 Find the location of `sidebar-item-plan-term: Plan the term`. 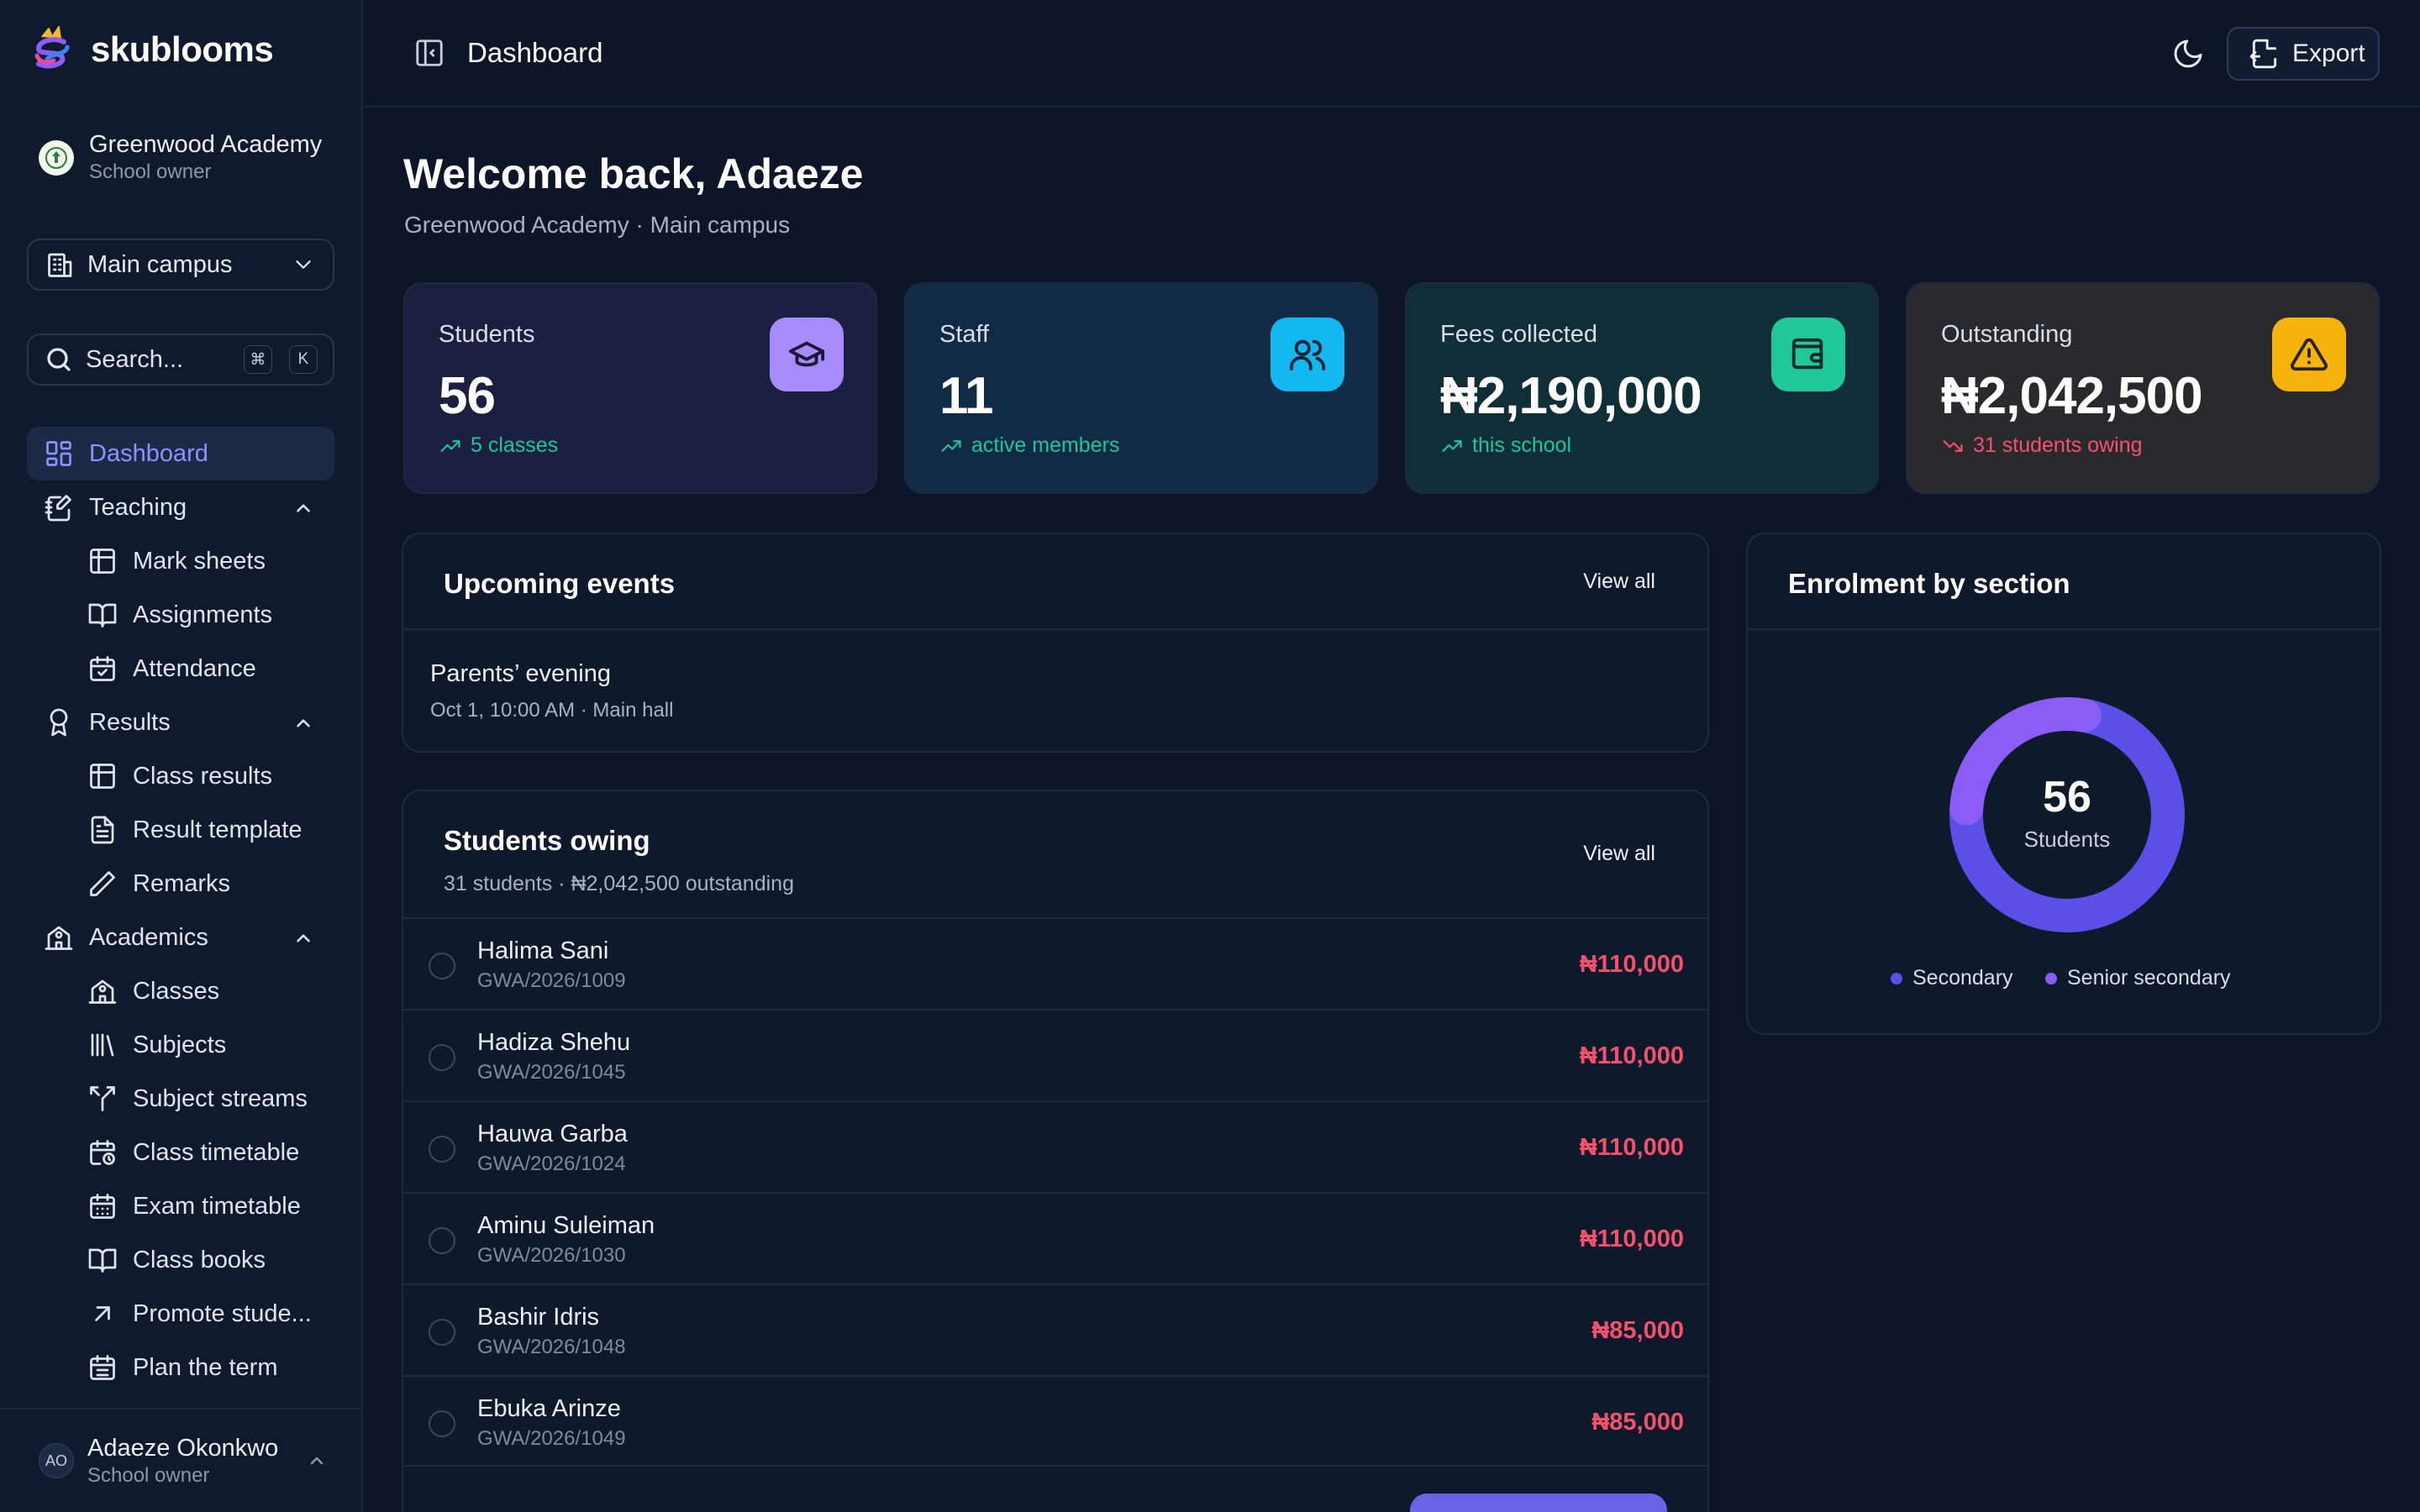

sidebar-item-plan-term: Plan the term is located at coordinates (180, 1367).